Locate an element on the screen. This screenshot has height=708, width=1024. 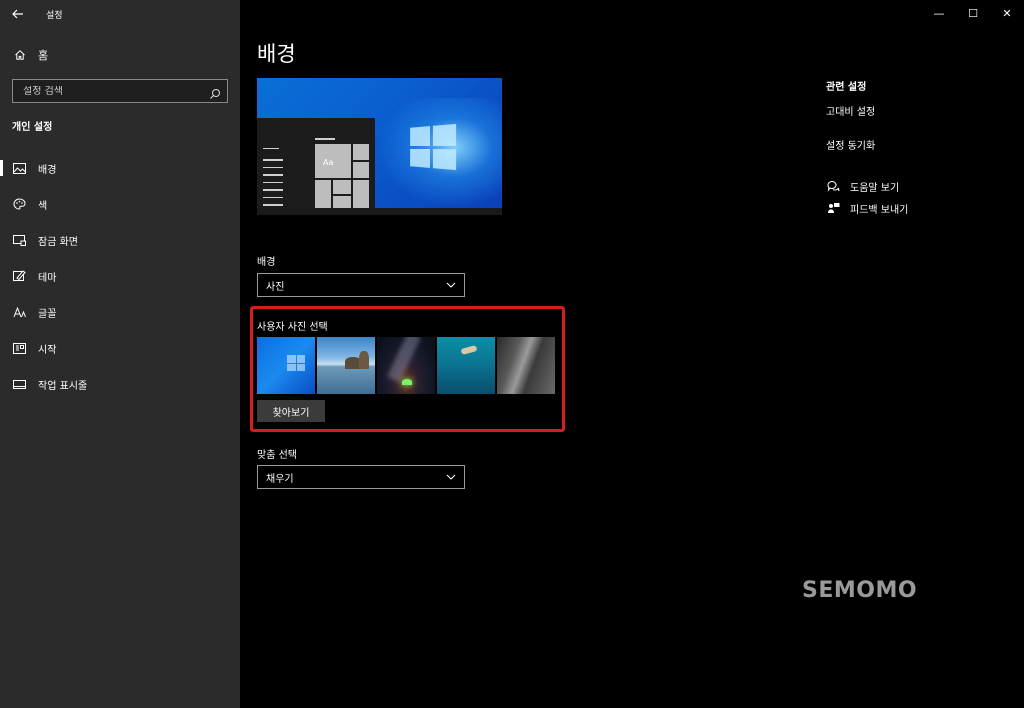
fit-label: 맞춤 선택 is located at coordinates (277, 455).